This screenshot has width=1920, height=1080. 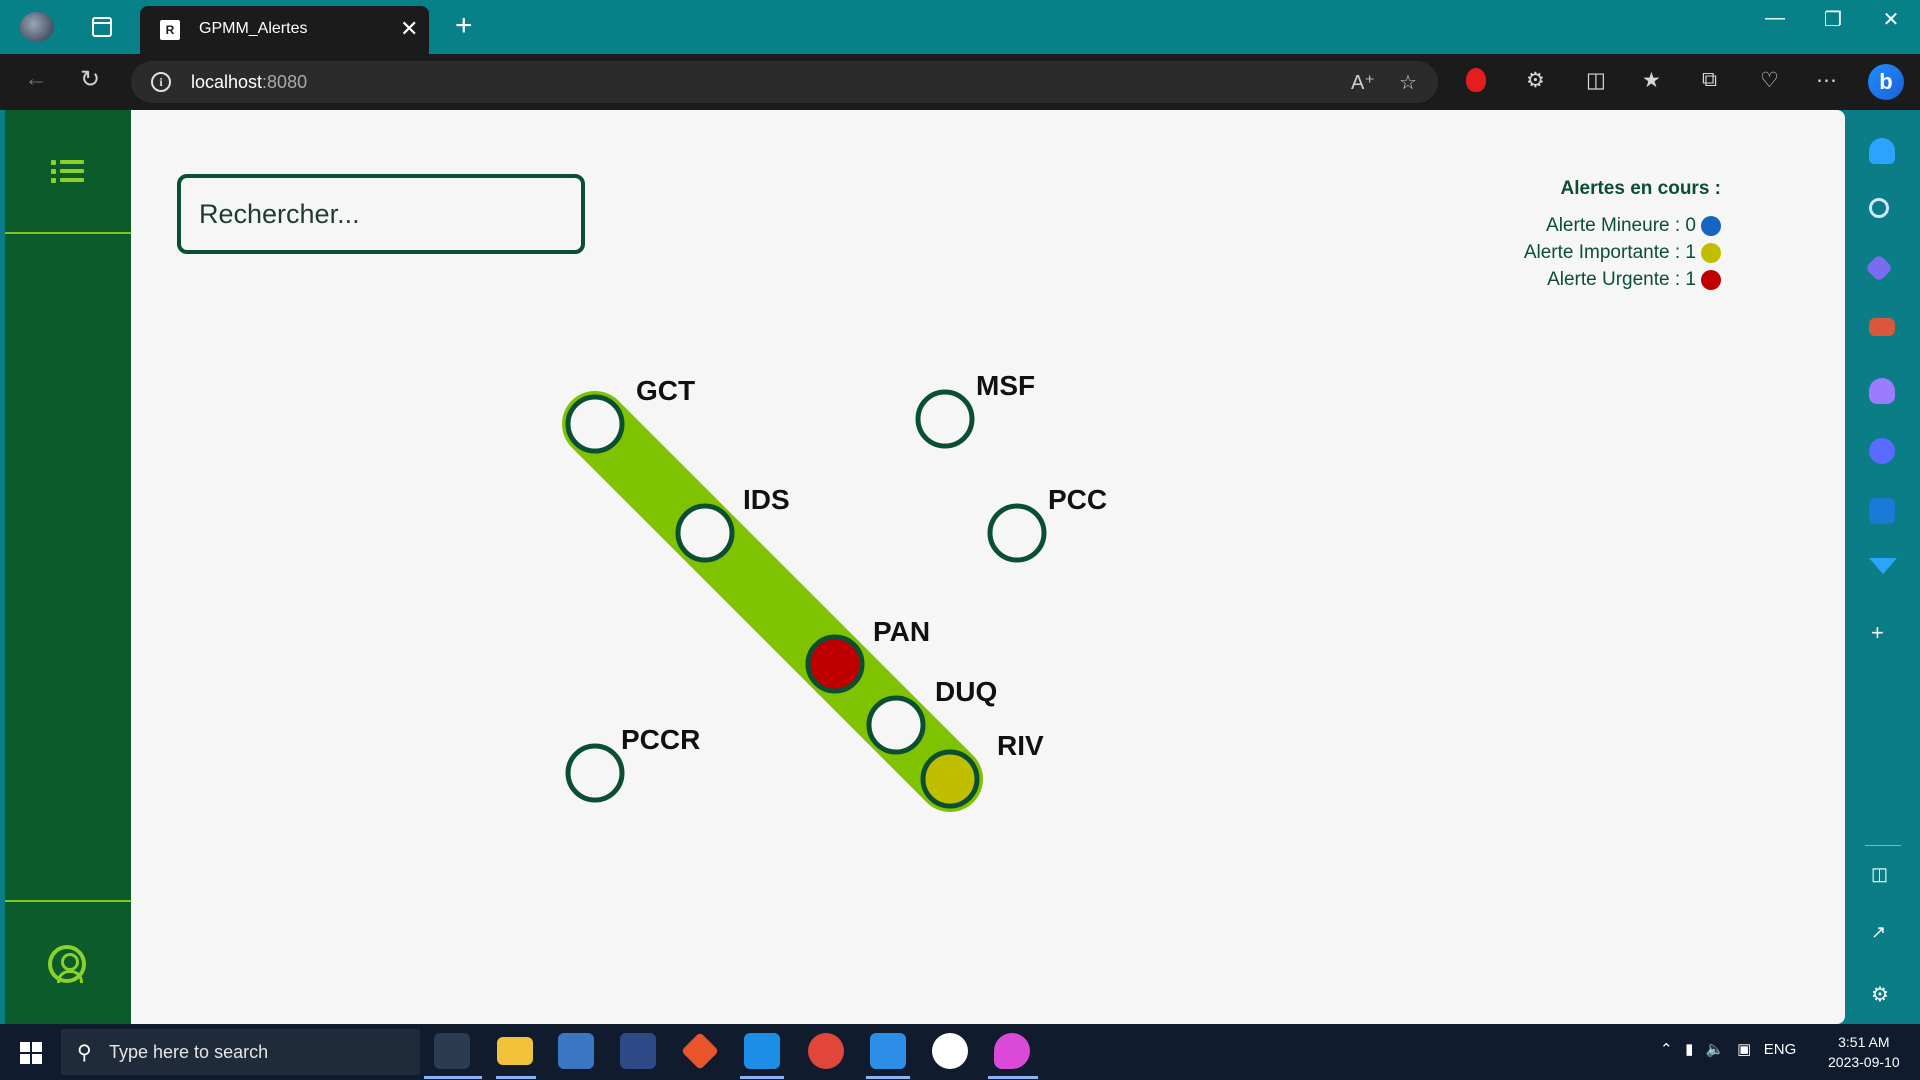 What do you see at coordinates (1596, 80) in the screenshot?
I see `split-screen-icon: ◫` at bounding box center [1596, 80].